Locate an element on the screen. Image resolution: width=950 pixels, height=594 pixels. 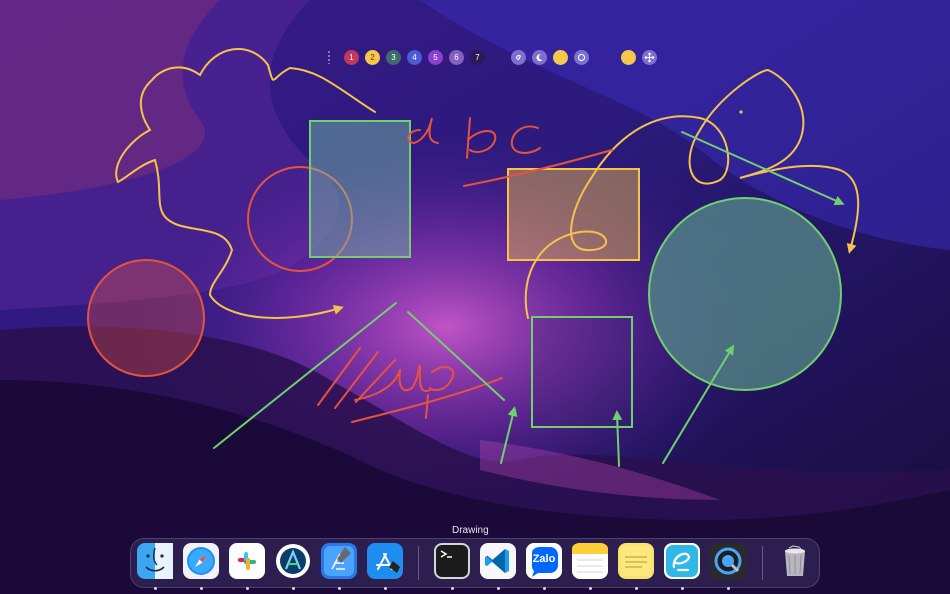
red-handwriting-ilup is located at coordinates (386, 383).